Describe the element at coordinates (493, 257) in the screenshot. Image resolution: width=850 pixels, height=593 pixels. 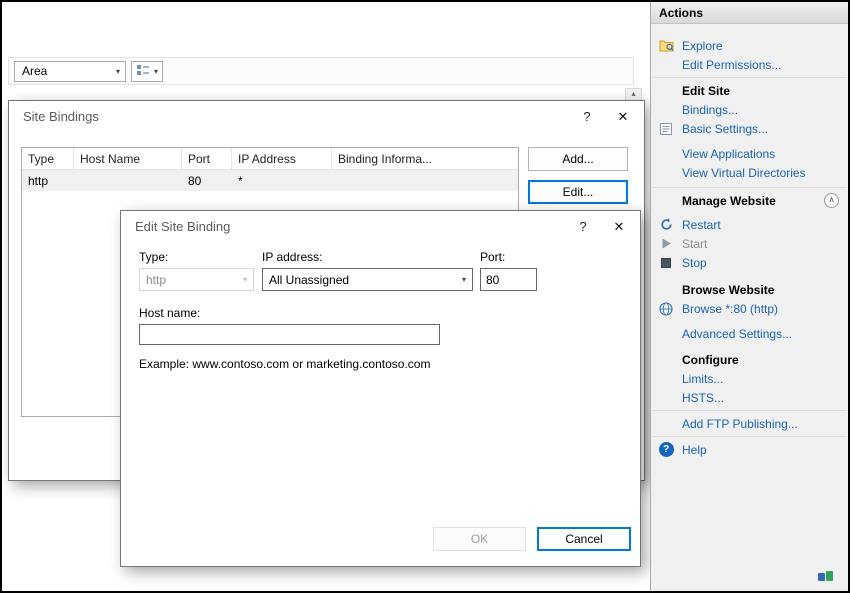
I see `port-label: Port:` at that location.